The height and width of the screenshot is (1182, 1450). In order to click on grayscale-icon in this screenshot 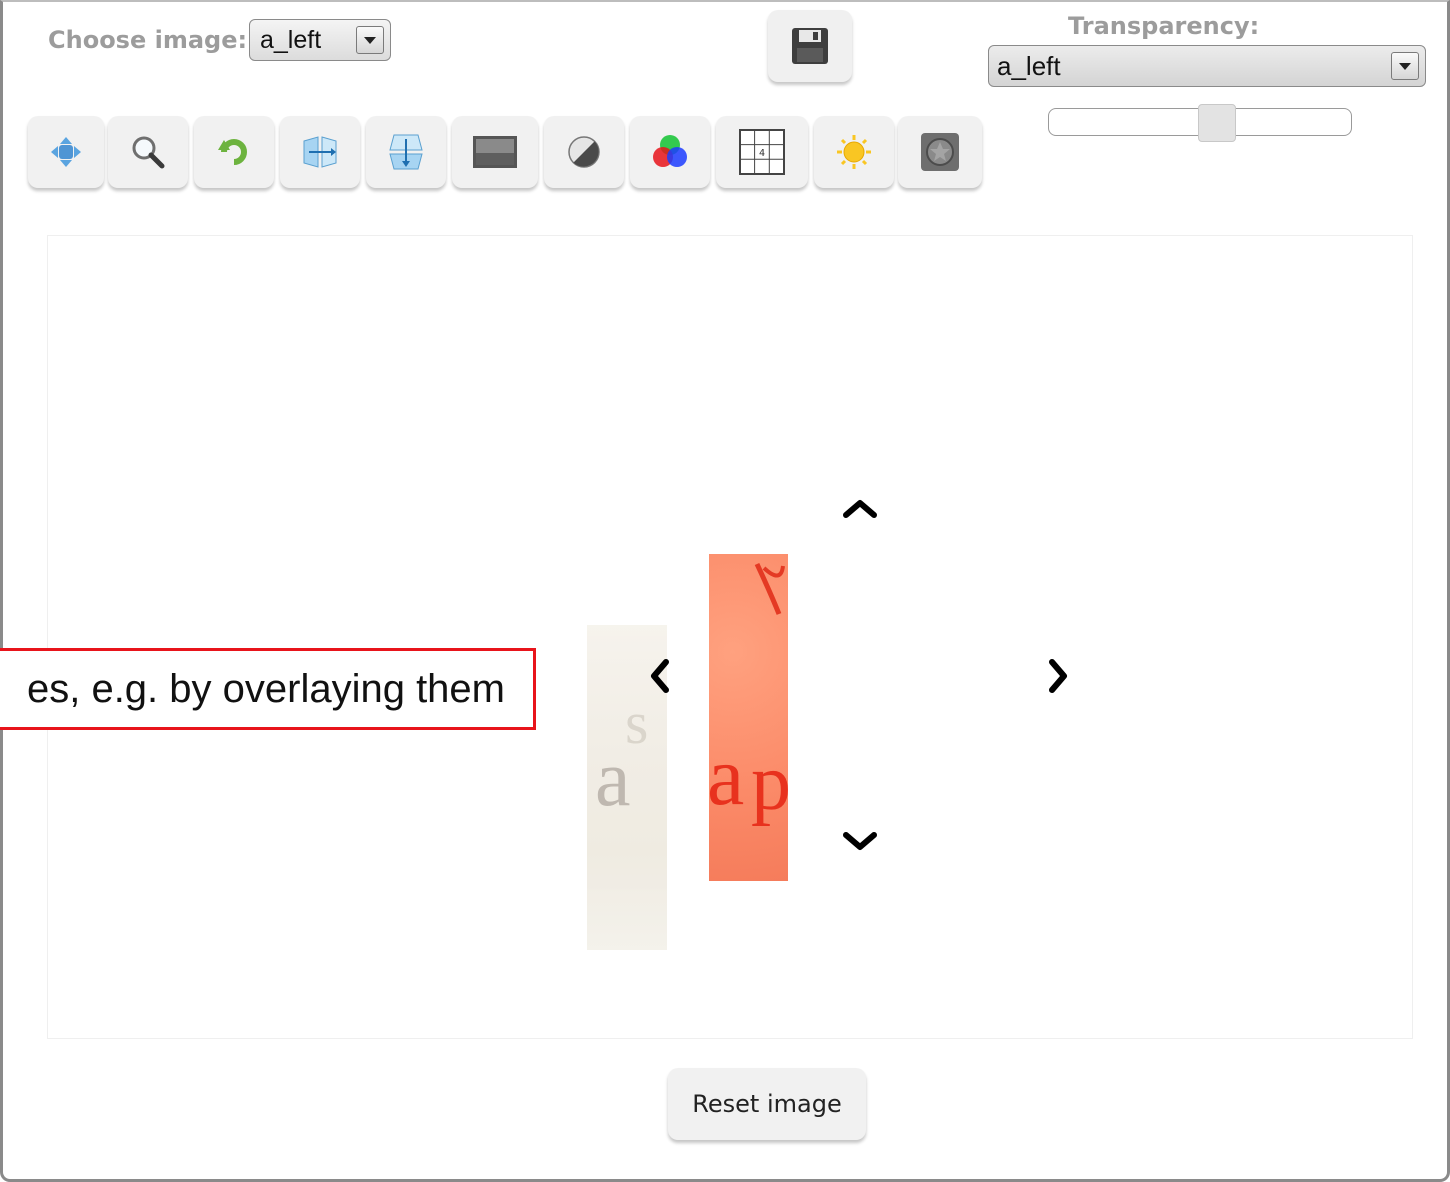, I will do `click(495, 152)`.